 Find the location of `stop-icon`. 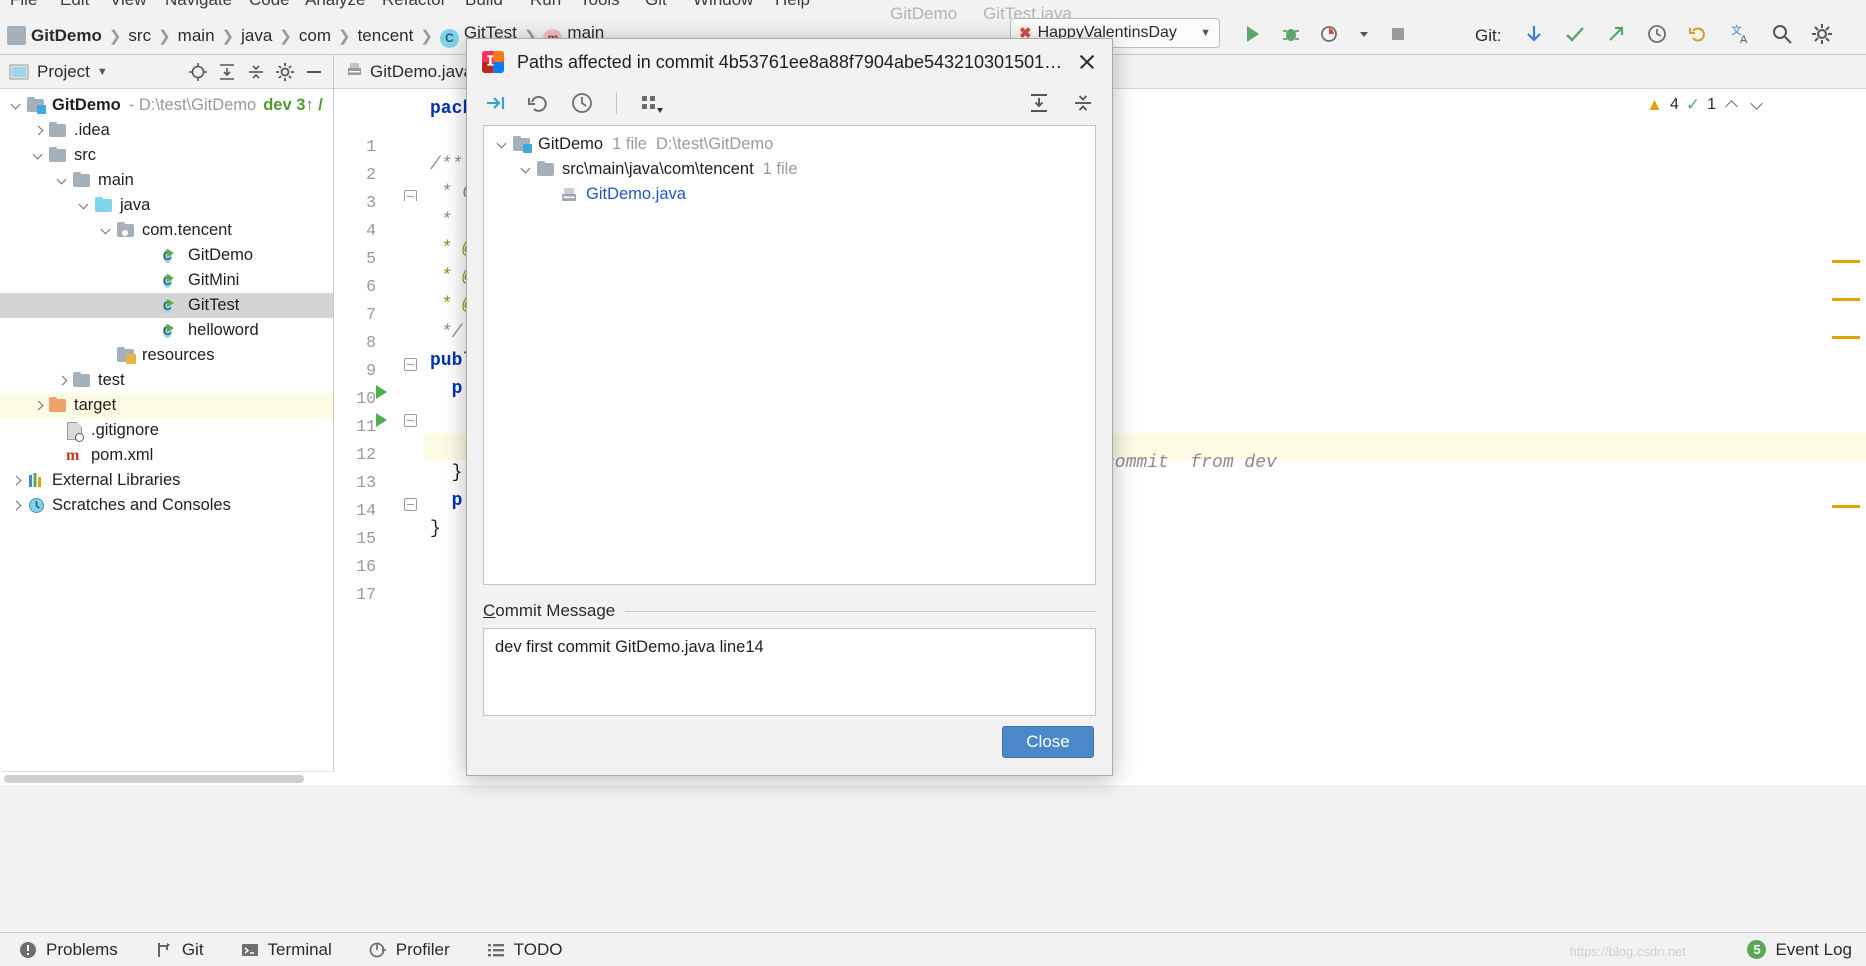

stop-icon is located at coordinates (1398, 34).